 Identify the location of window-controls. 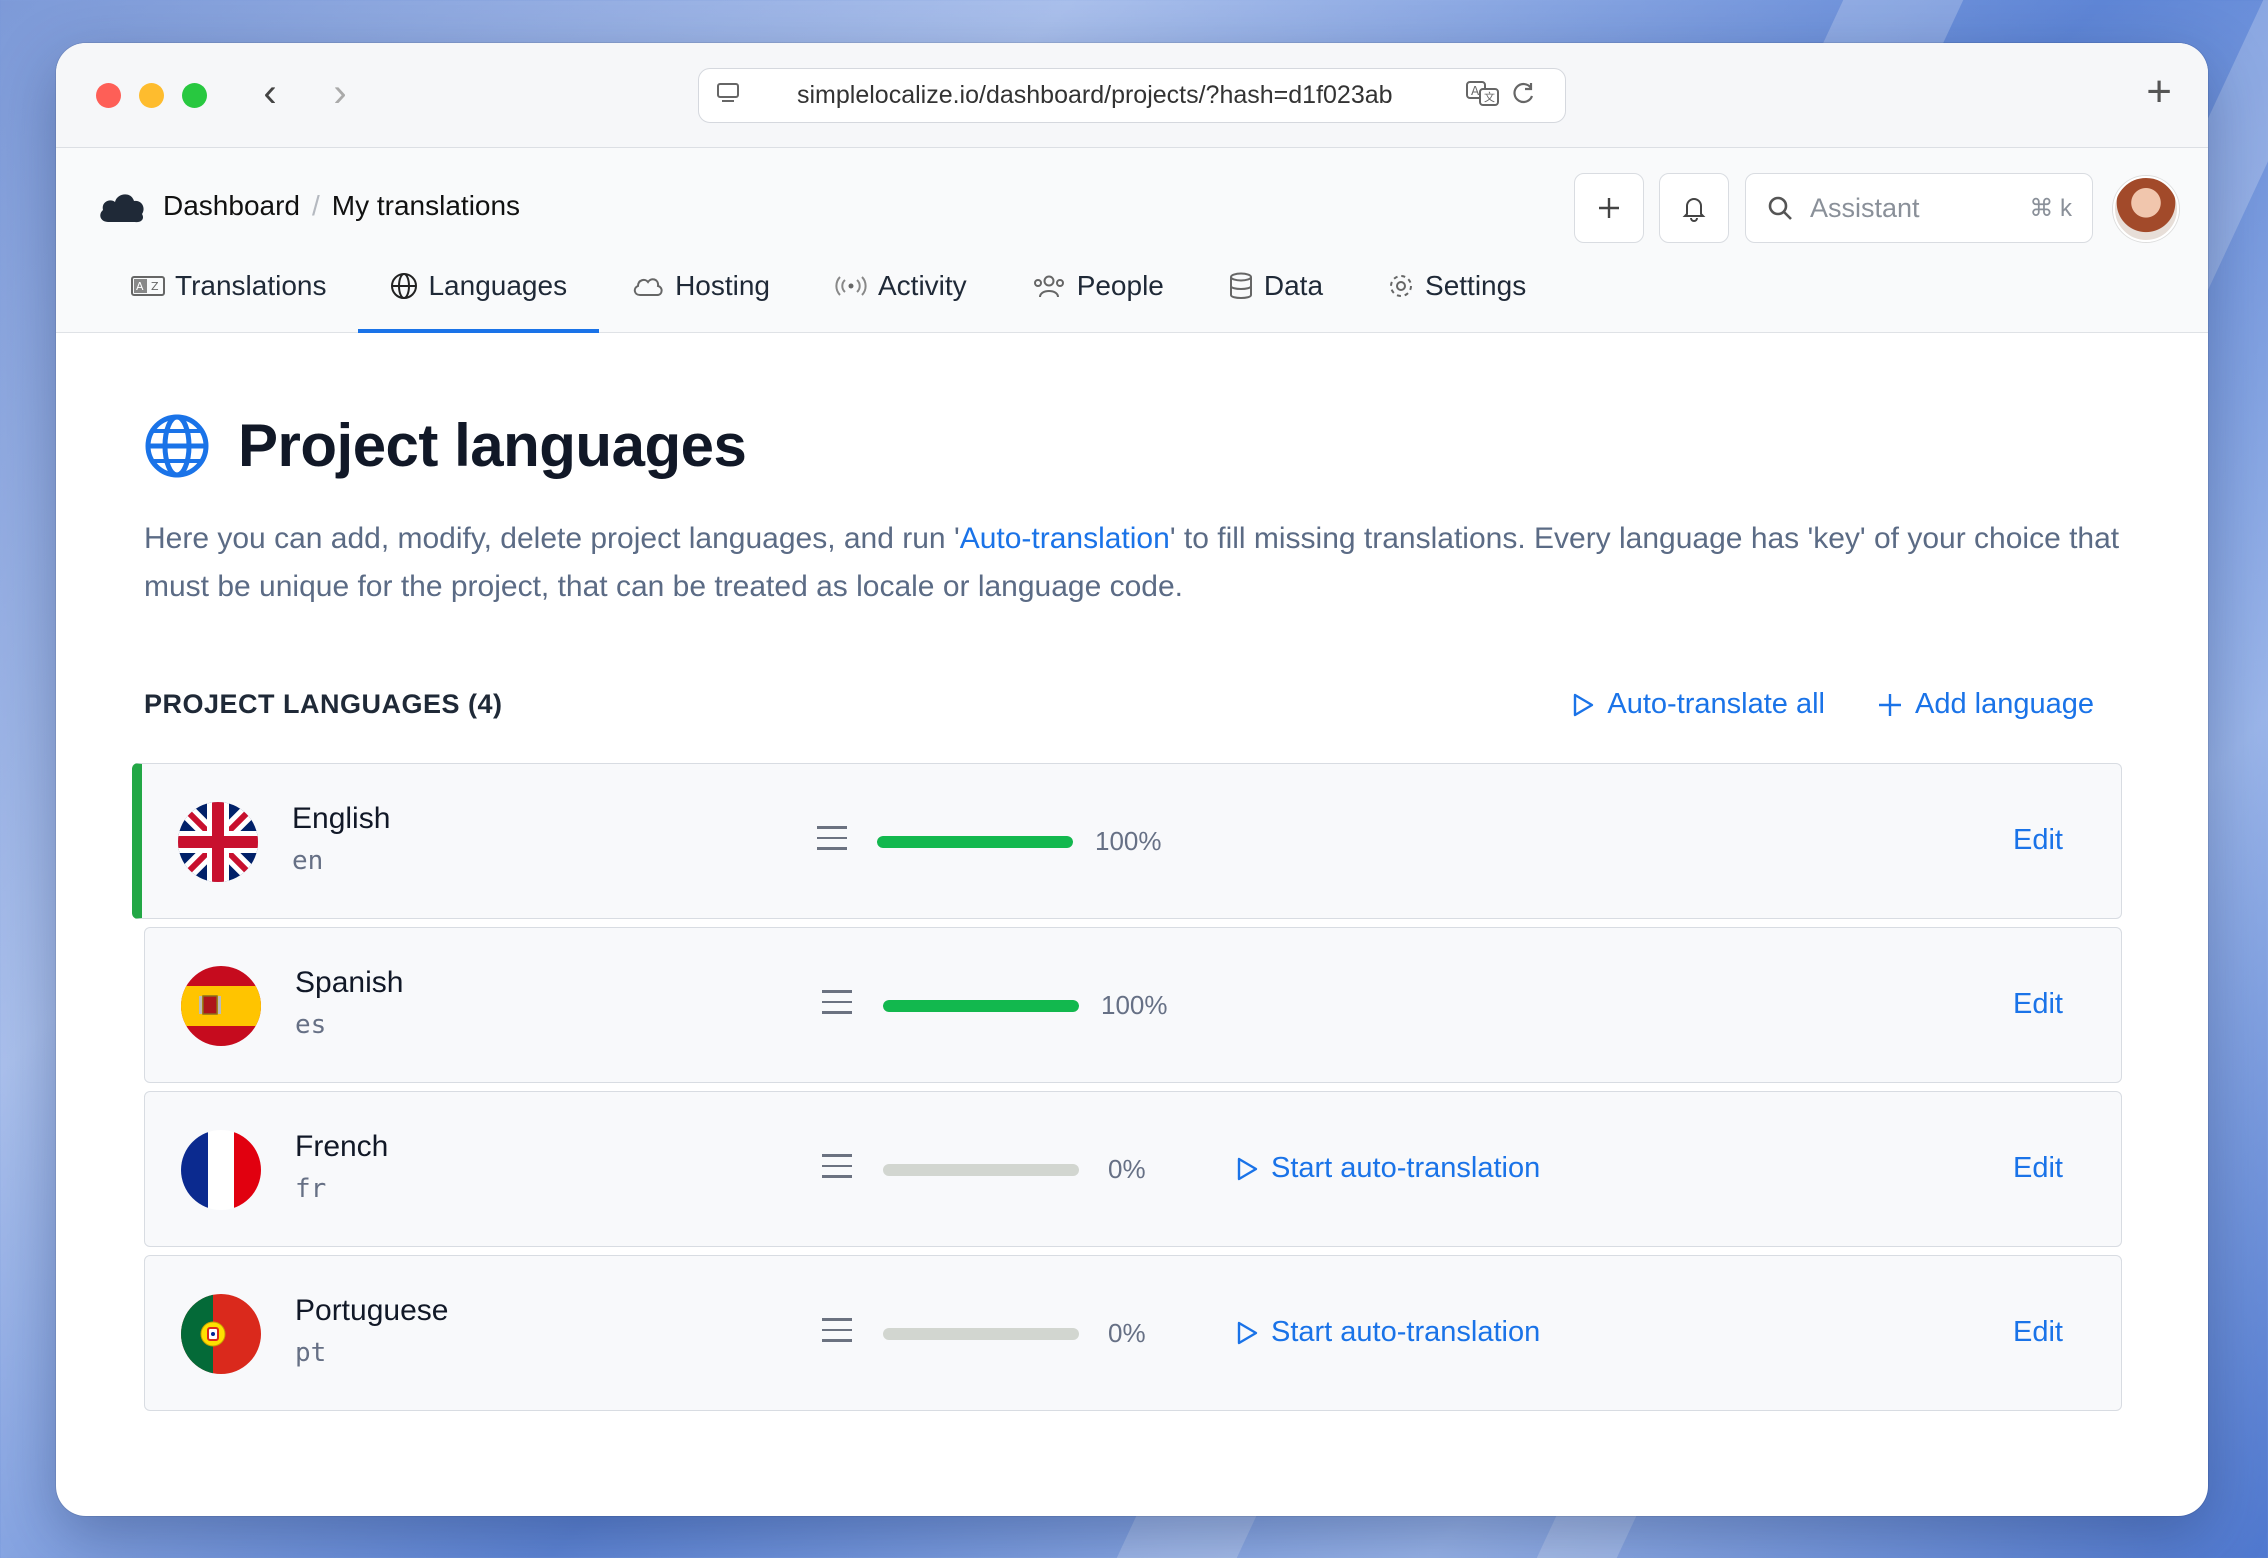
(151, 95).